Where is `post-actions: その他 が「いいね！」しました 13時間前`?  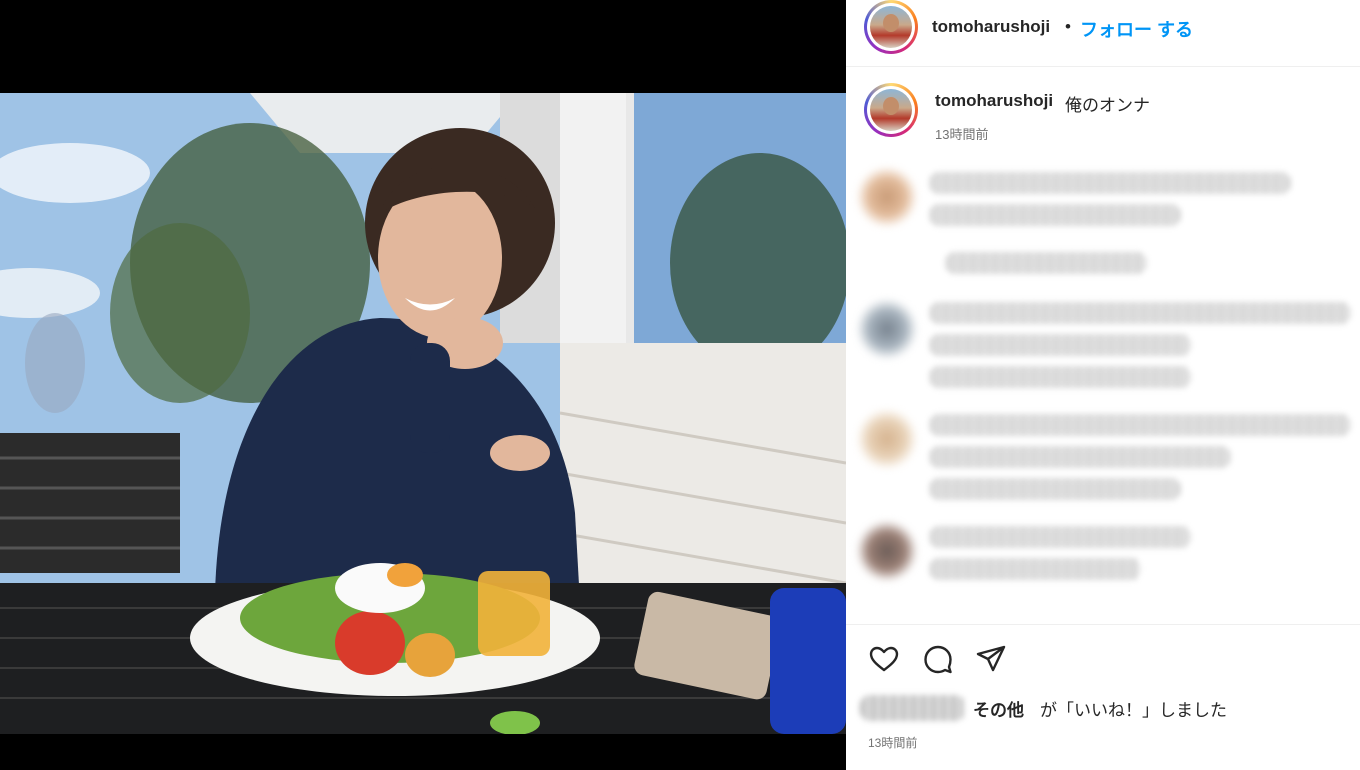
post-actions: その他 が「いいね！」しました 13時間前 is located at coordinates (1103, 697).